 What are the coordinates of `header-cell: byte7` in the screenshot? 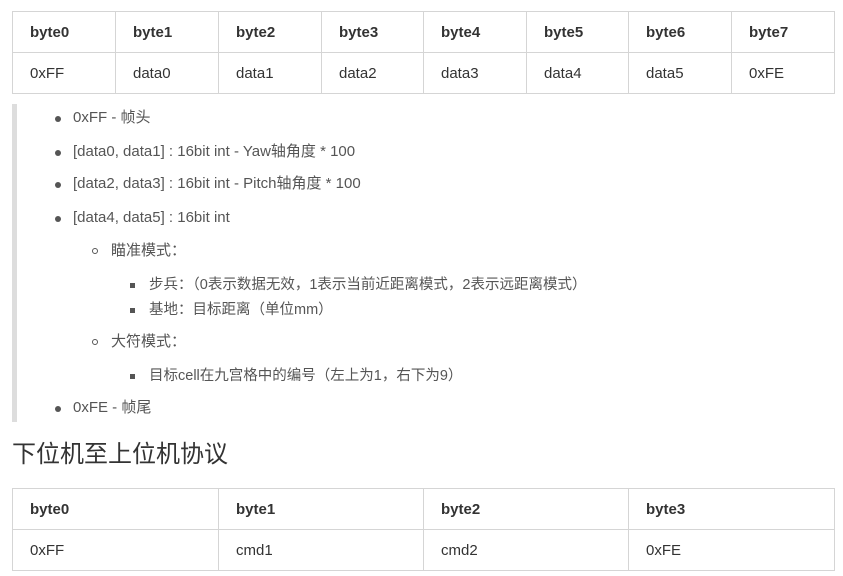 It's located at (783, 32).